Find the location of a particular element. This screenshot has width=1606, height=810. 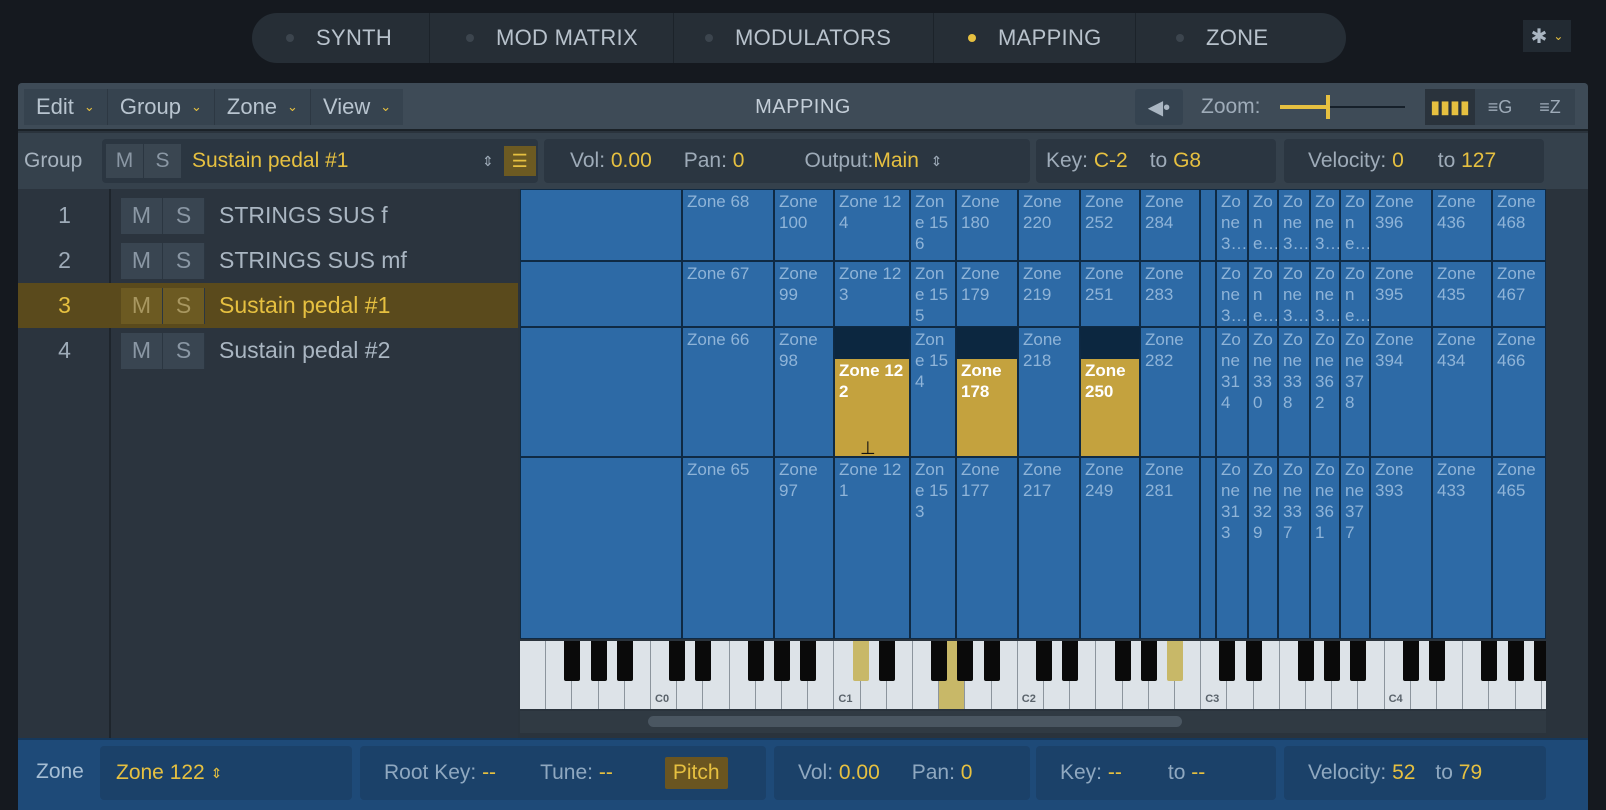

group-vel-low: 0 is located at coordinates (1398, 161).